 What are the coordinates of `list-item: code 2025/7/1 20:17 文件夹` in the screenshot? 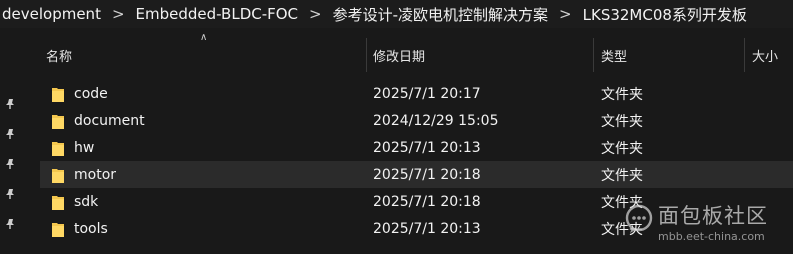 It's located at (416, 93).